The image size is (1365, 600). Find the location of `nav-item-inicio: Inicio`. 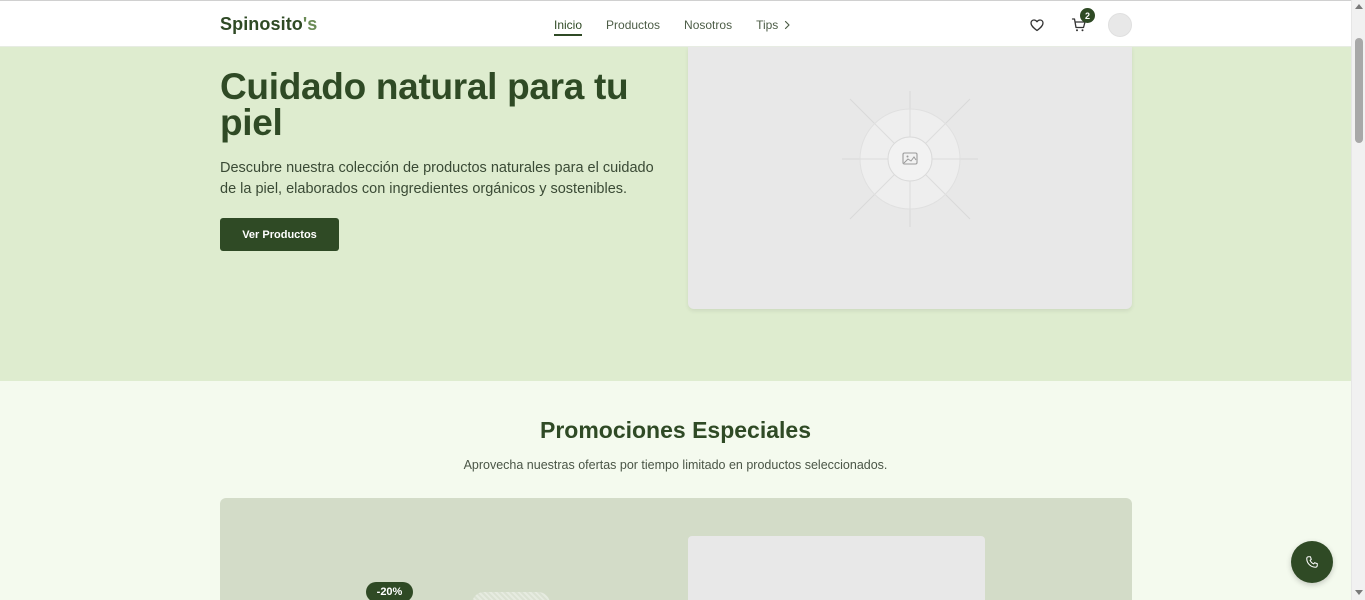

nav-item-inicio: Inicio is located at coordinates (568, 27).